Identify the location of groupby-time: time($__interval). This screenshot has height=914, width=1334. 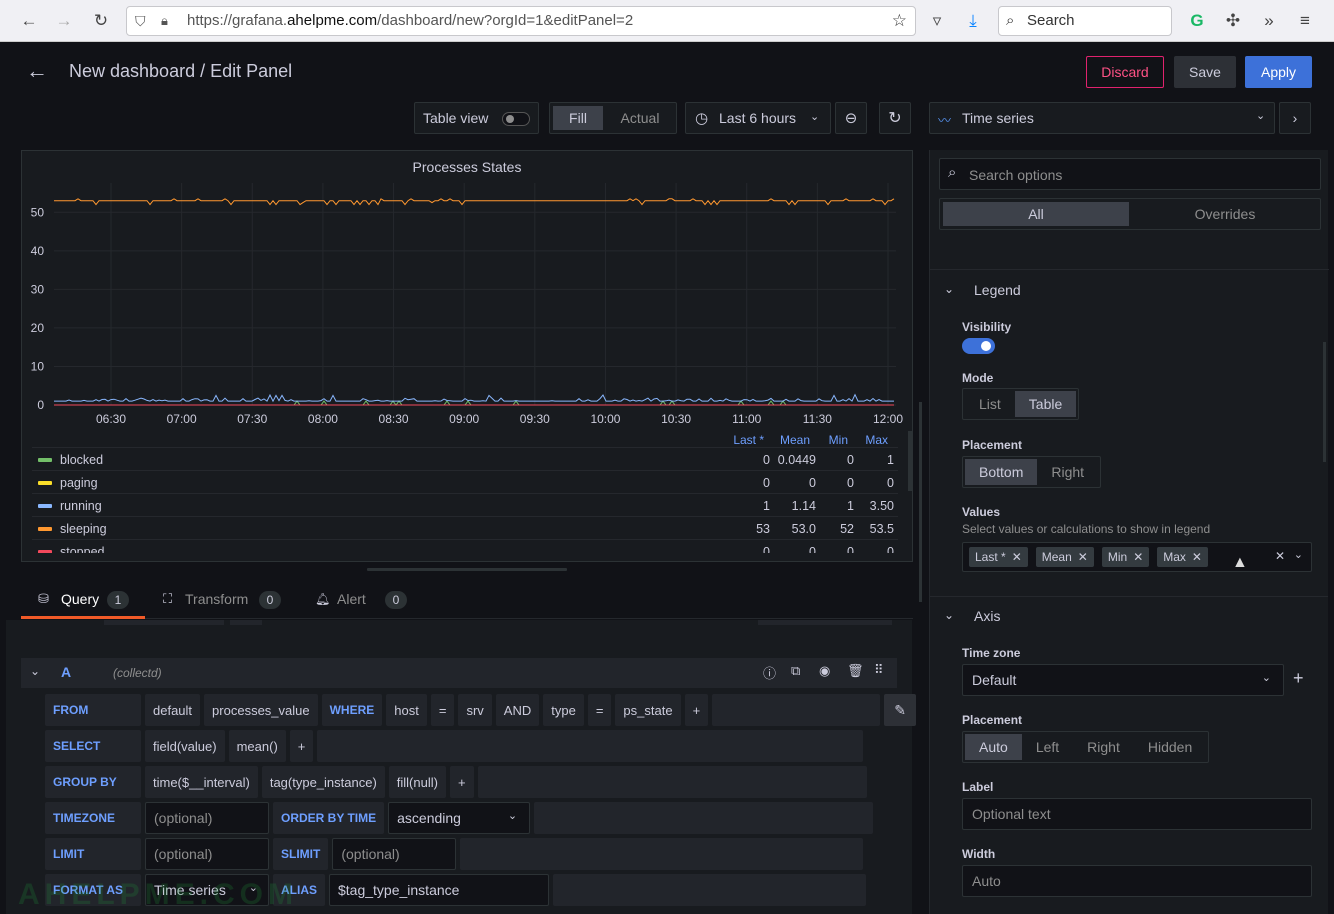
(201, 782).